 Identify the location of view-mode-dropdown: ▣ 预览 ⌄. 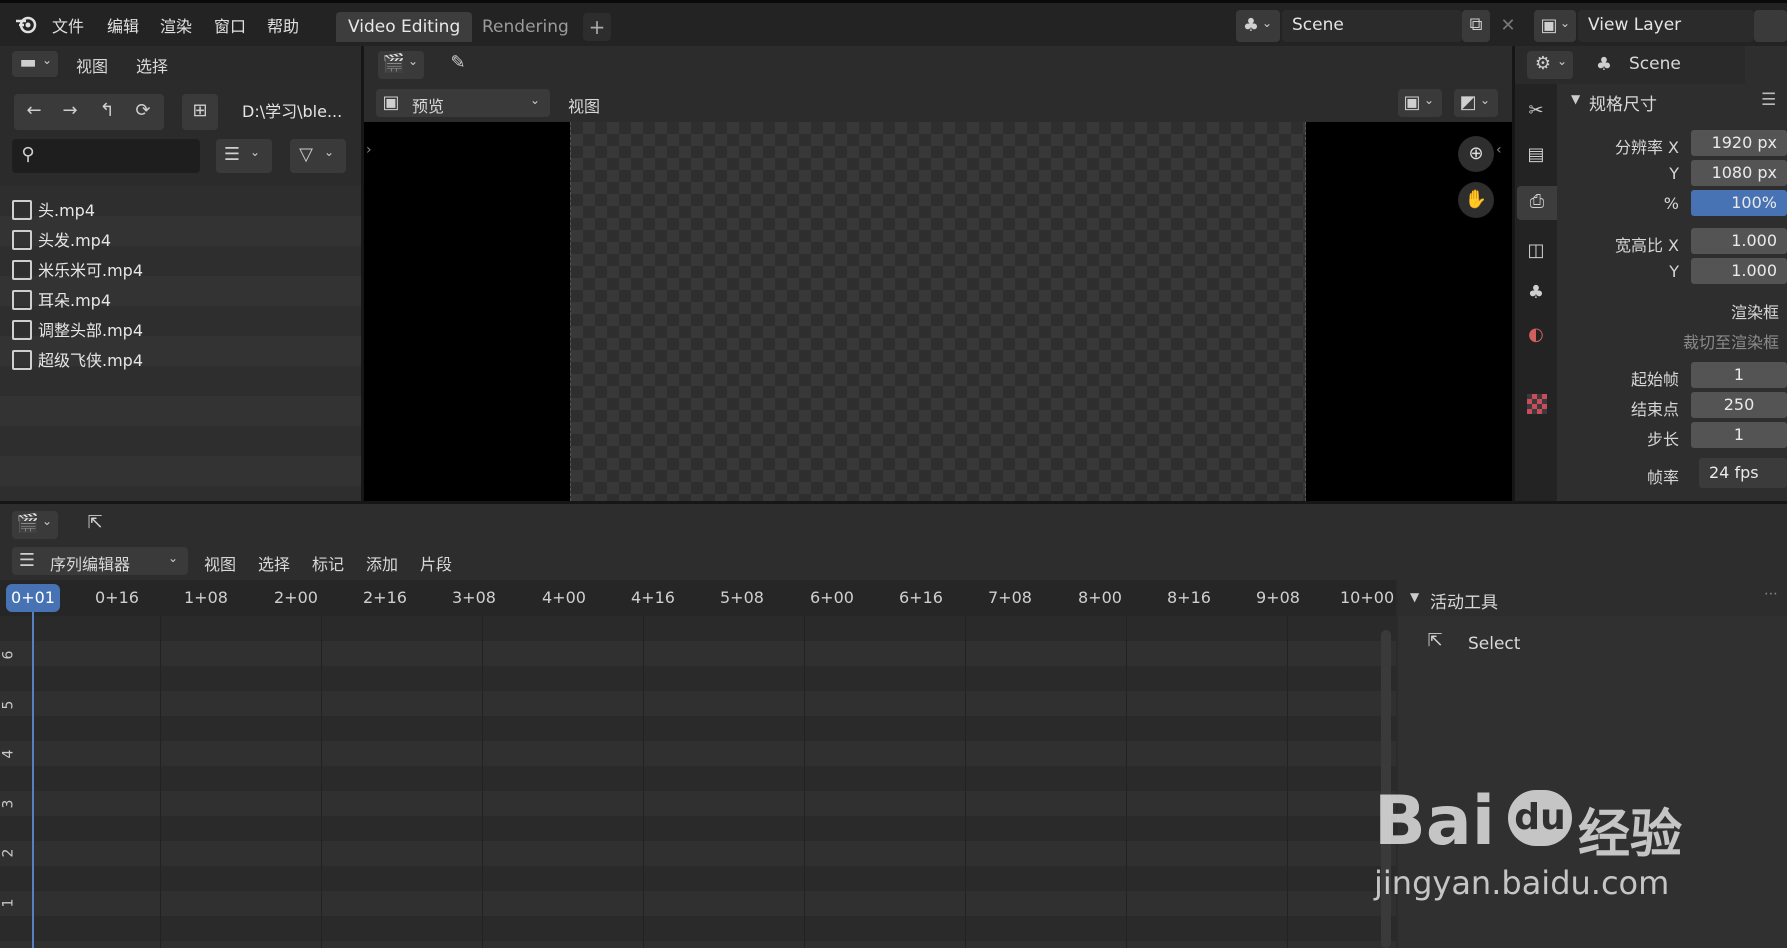
(463, 103).